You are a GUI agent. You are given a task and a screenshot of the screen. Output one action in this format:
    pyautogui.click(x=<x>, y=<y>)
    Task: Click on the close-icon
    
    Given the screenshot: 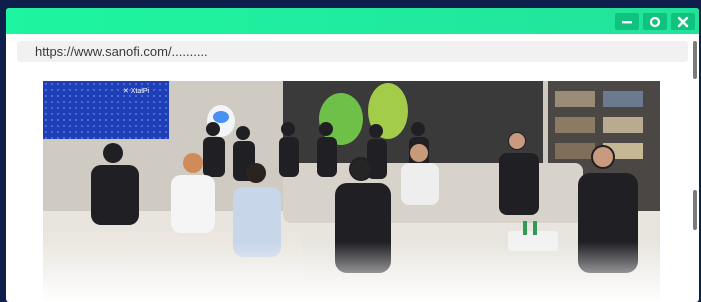 What is the action you would take?
    pyautogui.click(x=683, y=22)
    